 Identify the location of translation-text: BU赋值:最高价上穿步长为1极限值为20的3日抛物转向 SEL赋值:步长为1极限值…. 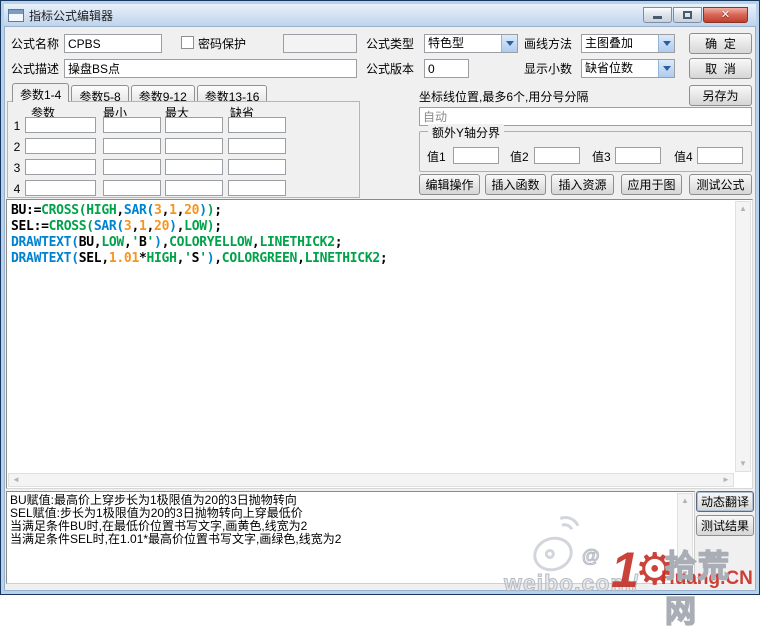
(342, 537).